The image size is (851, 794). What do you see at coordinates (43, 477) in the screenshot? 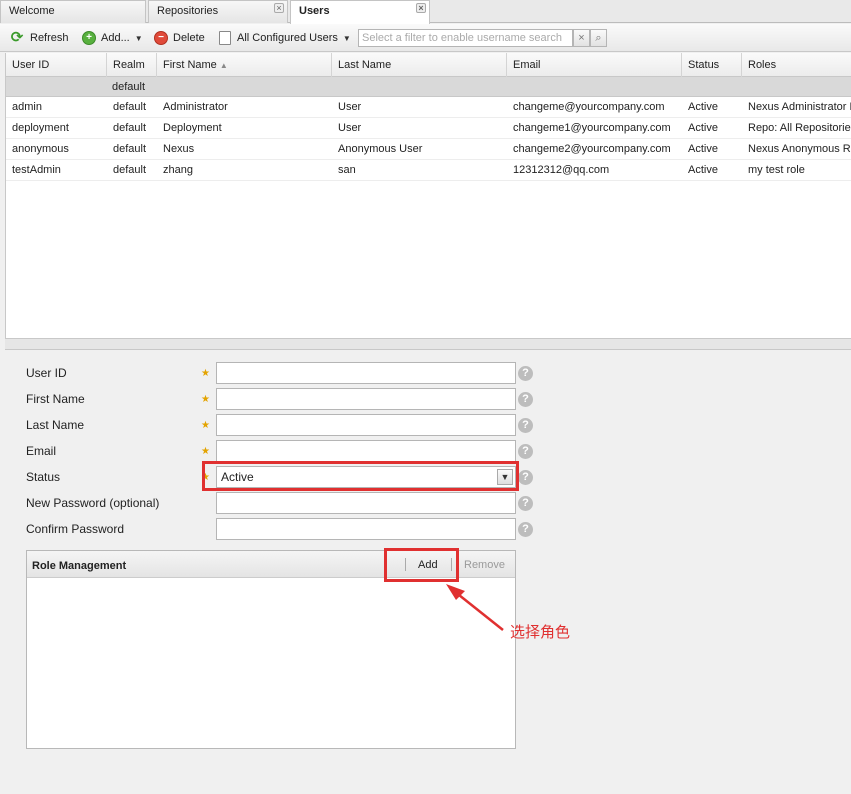
I see `status-label: Status` at bounding box center [43, 477].